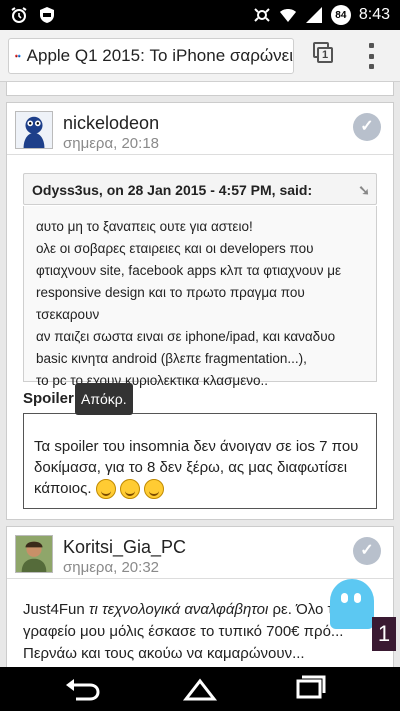  Describe the element at coordinates (111, 123) in the screenshot. I see `post-author: nickelodeon` at that location.